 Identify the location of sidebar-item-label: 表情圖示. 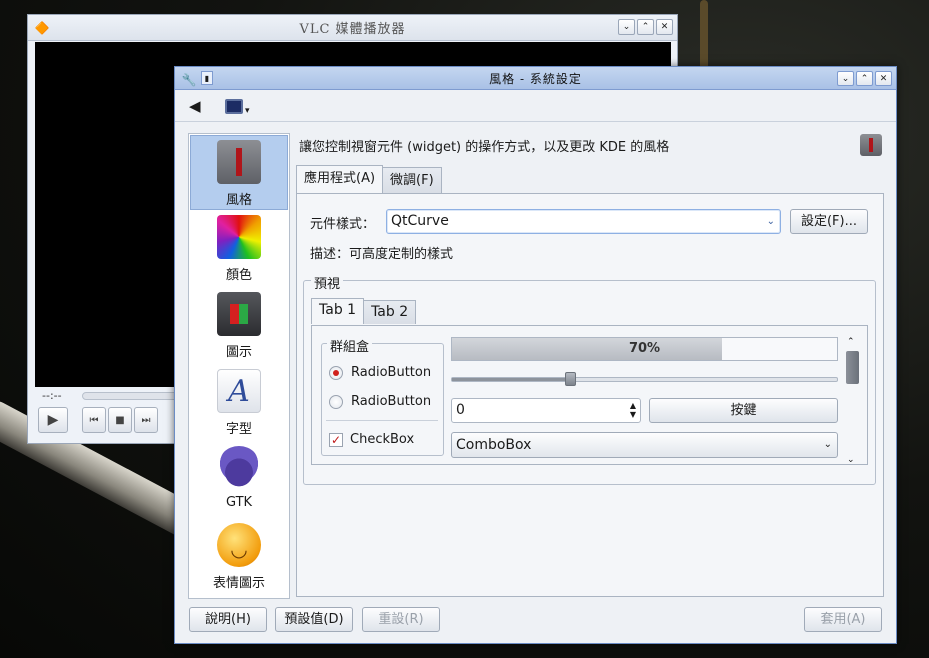
(238, 583).